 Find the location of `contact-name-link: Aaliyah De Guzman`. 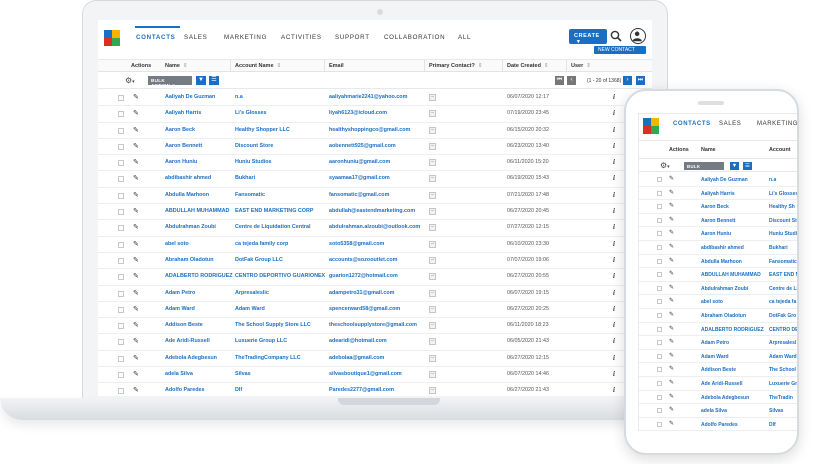

contact-name-link: Aaliyah De Guzman is located at coordinates (724, 180).